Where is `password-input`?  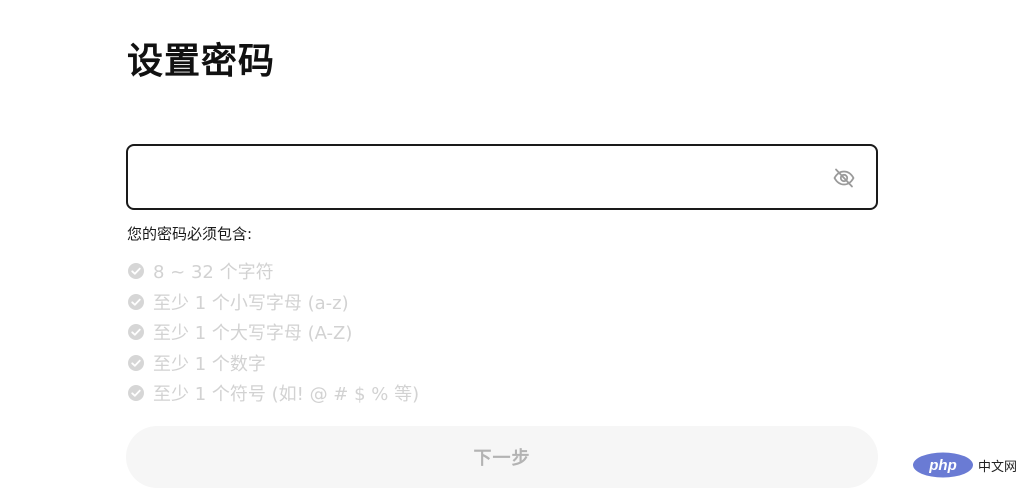
password-input is located at coordinates (484, 177).